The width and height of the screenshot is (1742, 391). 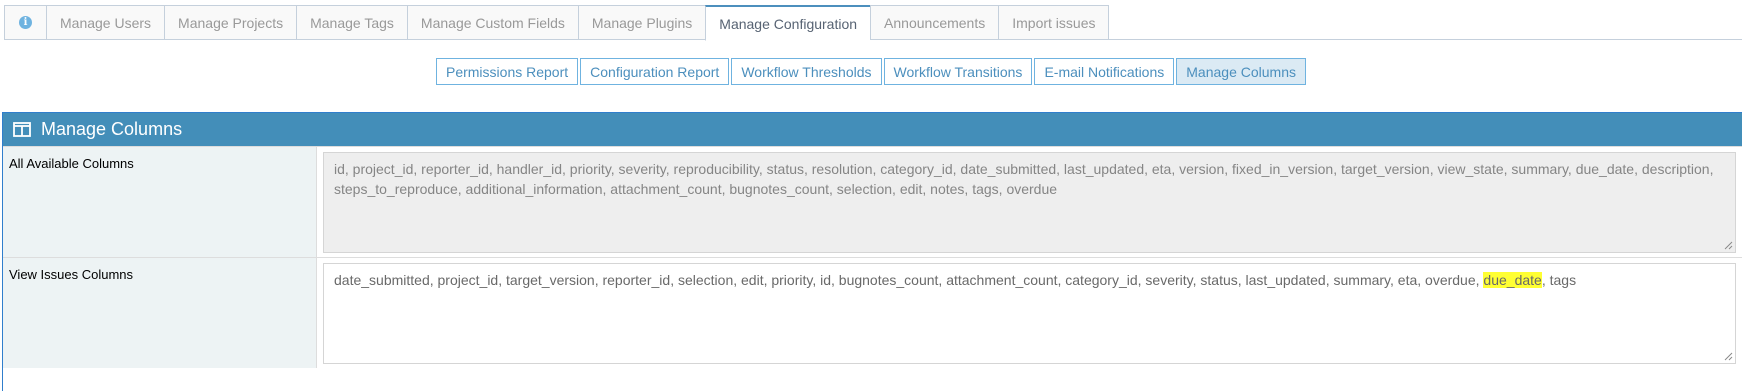 What do you see at coordinates (22, 129) in the screenshot?
I see `columns-icon` at bounding box center [22, 129].